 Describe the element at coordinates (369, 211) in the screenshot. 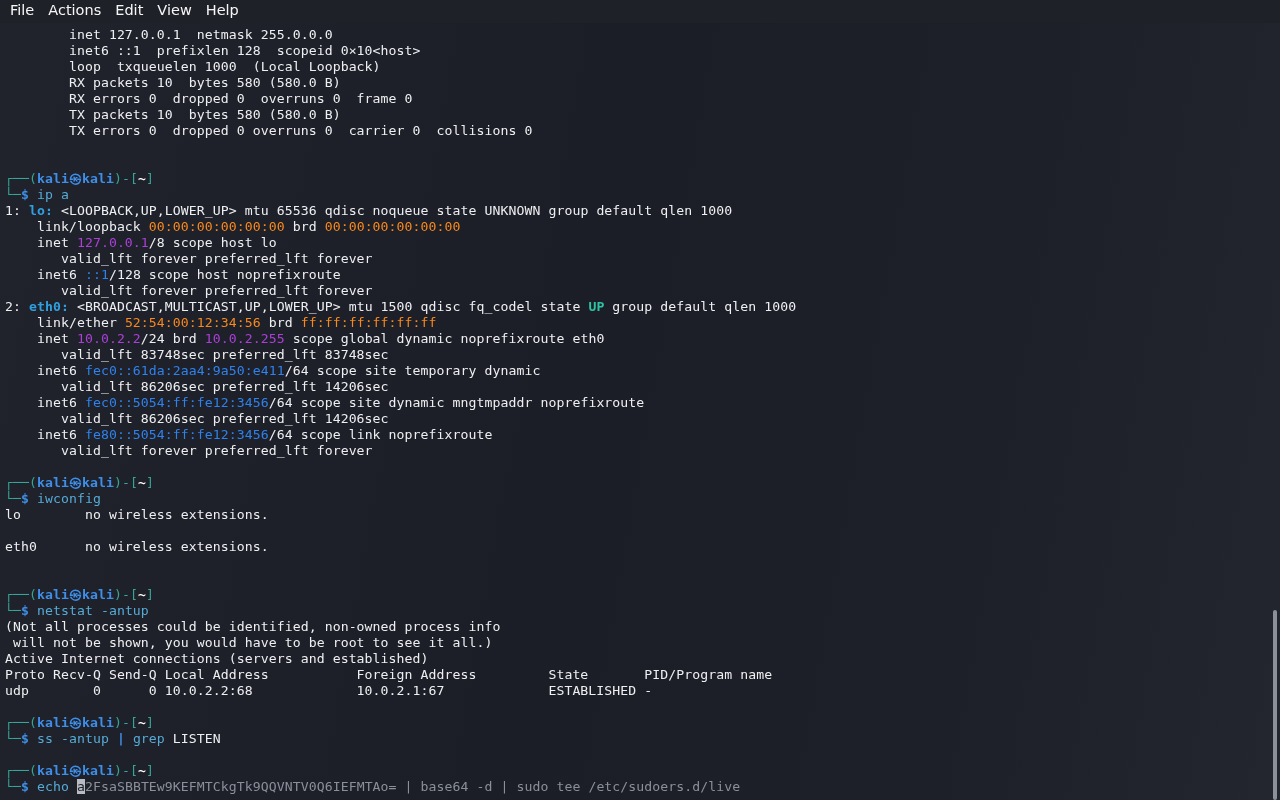

I see `output-line: 1: lo: <LOOPBACK,UP,LOWER_UP> mtu 65536 qdisc noqueue state UNKNOWN group default qlen 1000` at that location.